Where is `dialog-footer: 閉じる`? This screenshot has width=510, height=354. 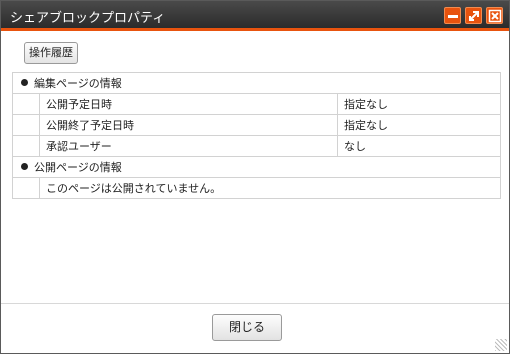
dialog-footer: 閉じる is located at coordinates (255, 328).